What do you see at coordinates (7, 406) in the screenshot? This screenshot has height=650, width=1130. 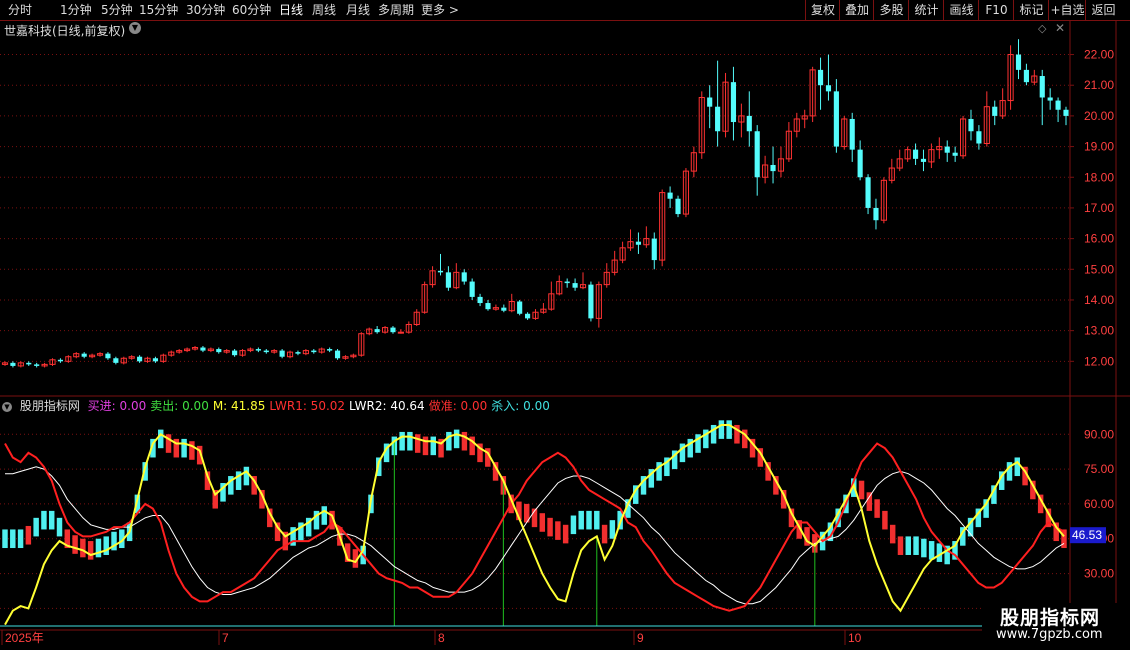 I see `indicator-menu-icon: ▼` at bounding box center [7, 406].